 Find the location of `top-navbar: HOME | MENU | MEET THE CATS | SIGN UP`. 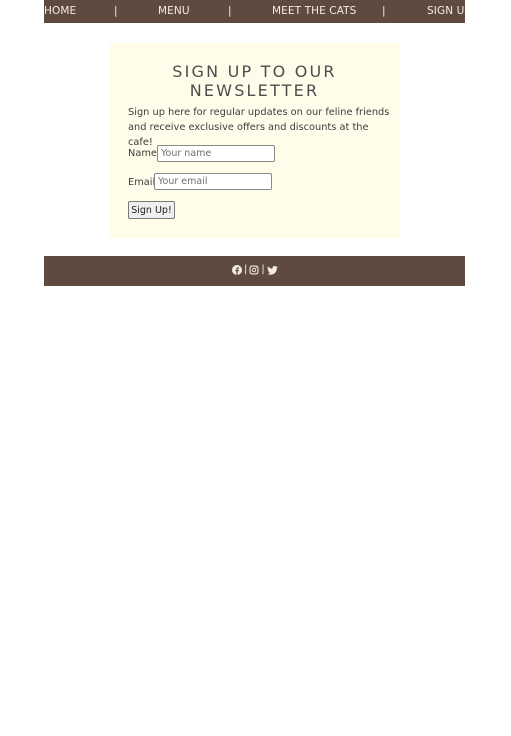

top-navbar: HOME | MENU | MEET THE CATS | SIGN UP is located at coordinates (254, 11).